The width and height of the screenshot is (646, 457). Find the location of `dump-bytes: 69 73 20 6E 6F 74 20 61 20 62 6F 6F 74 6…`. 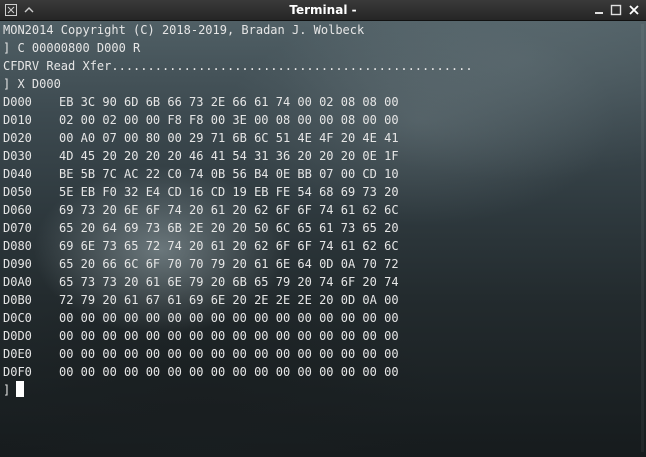

dump-bytes: 69 73 20 6E 6F 74 20 61 20 62 6F 6F 74 6… is located at coordinates (229, 210).